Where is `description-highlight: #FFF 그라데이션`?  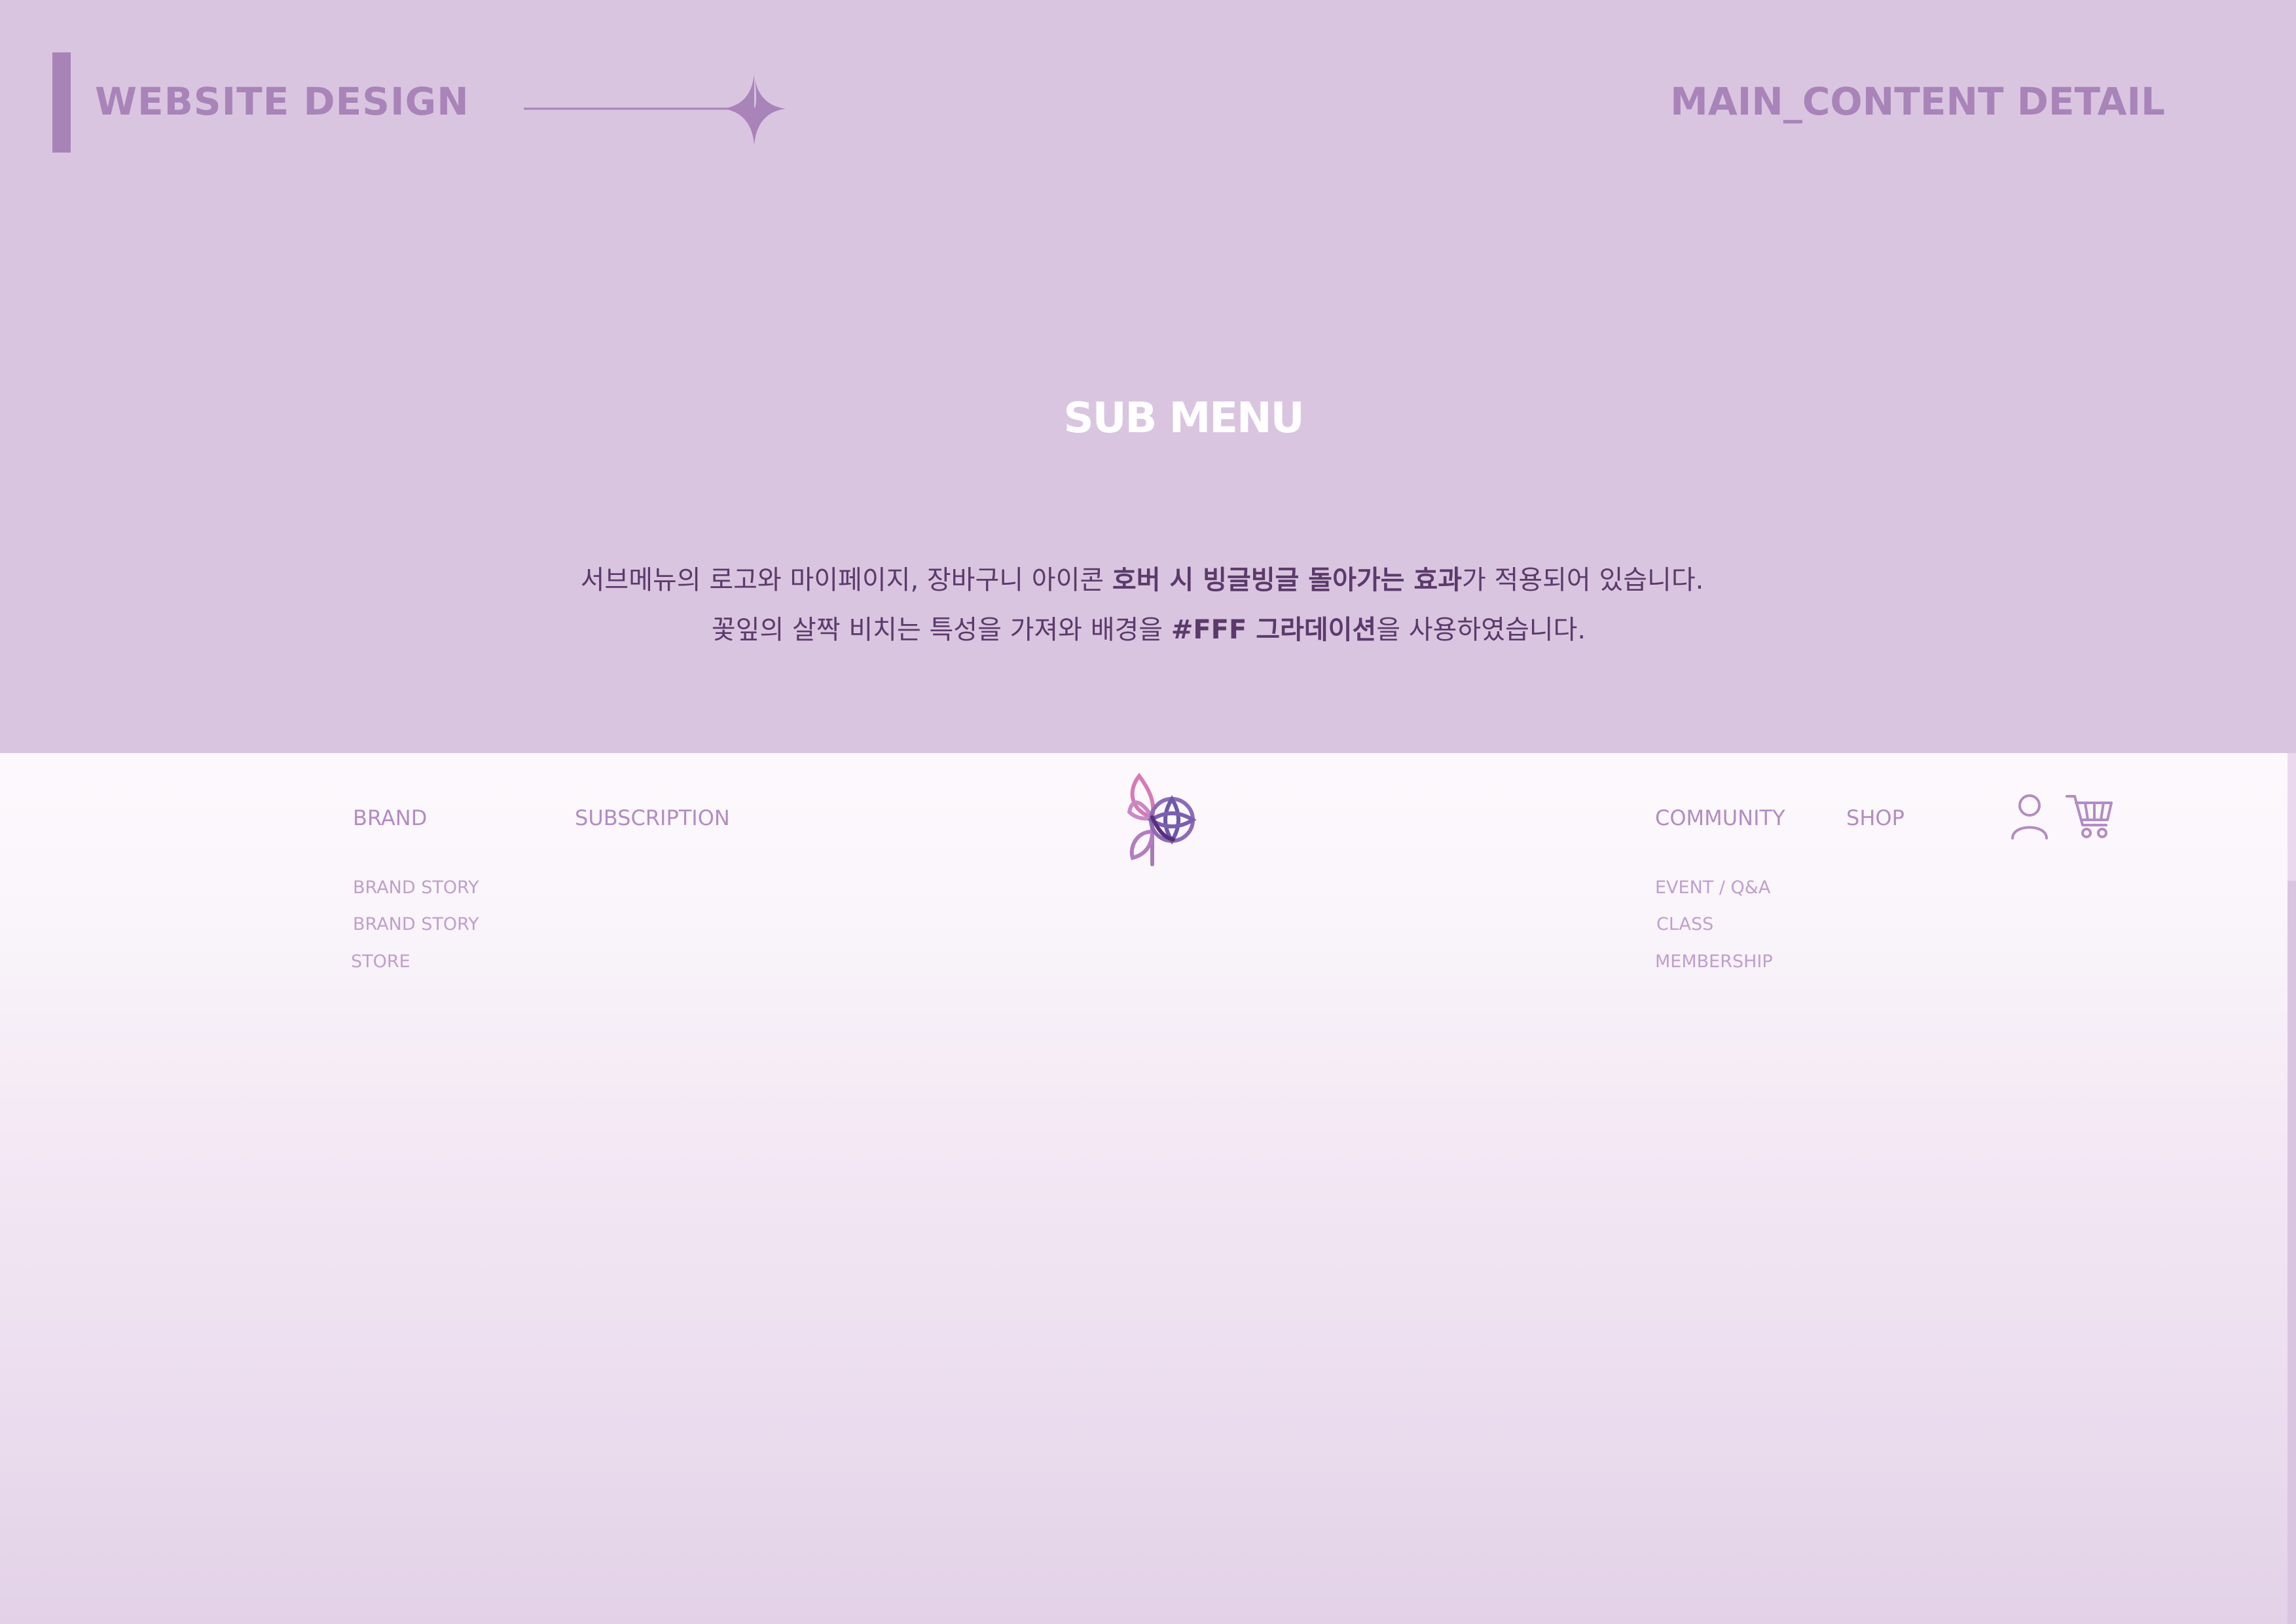 description-highlight: #FFF 그라데이션 is located at coordinates (1274, 630).